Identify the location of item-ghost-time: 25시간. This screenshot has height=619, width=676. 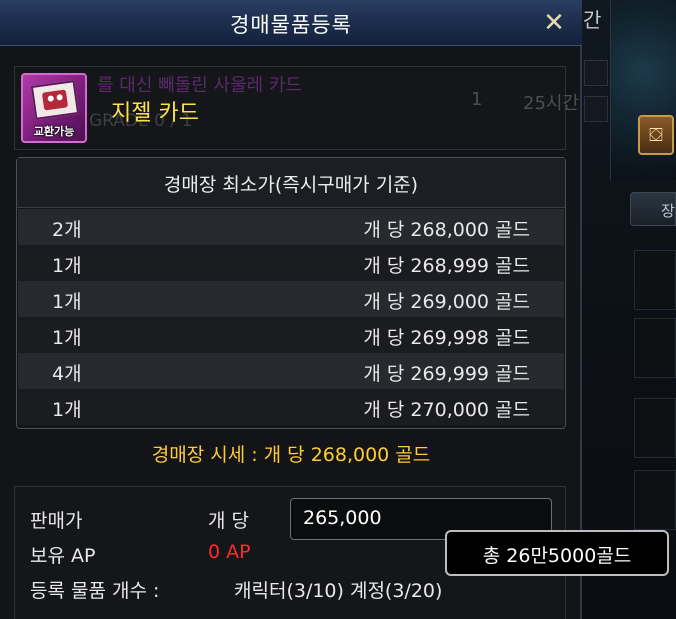
(551, 103).